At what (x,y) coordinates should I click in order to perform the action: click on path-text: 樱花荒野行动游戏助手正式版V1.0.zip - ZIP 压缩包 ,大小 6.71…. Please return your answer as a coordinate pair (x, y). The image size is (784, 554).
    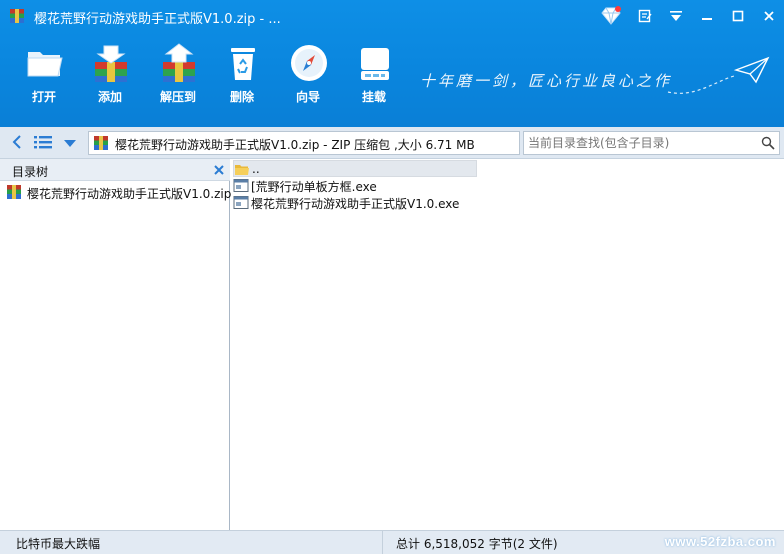
    Looking at the image, I should click on (295, 145).